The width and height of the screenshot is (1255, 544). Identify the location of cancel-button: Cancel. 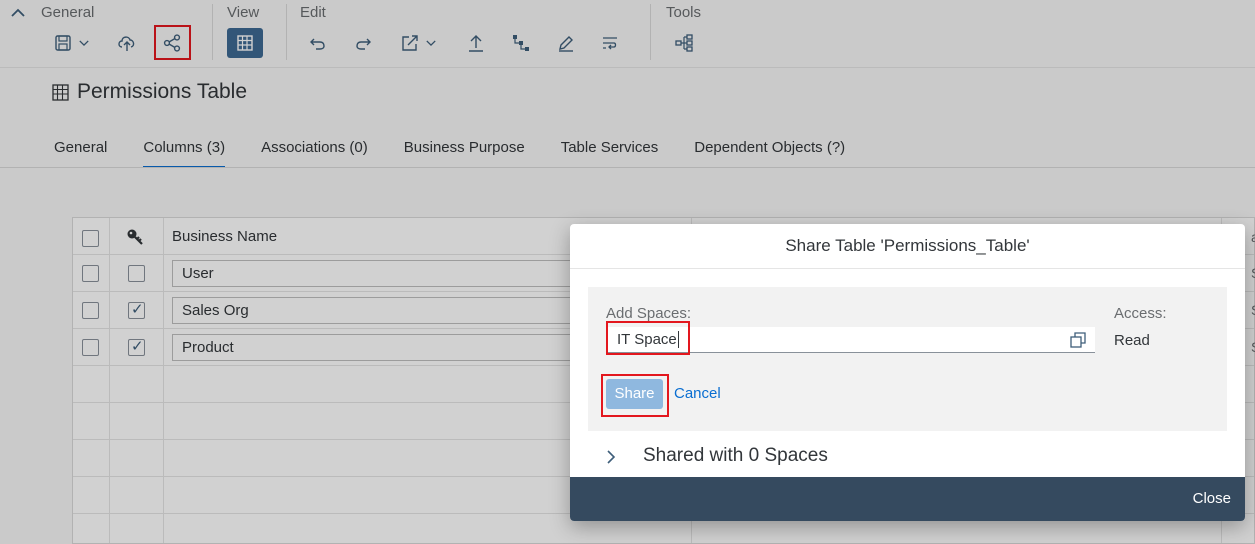
(697, 393).